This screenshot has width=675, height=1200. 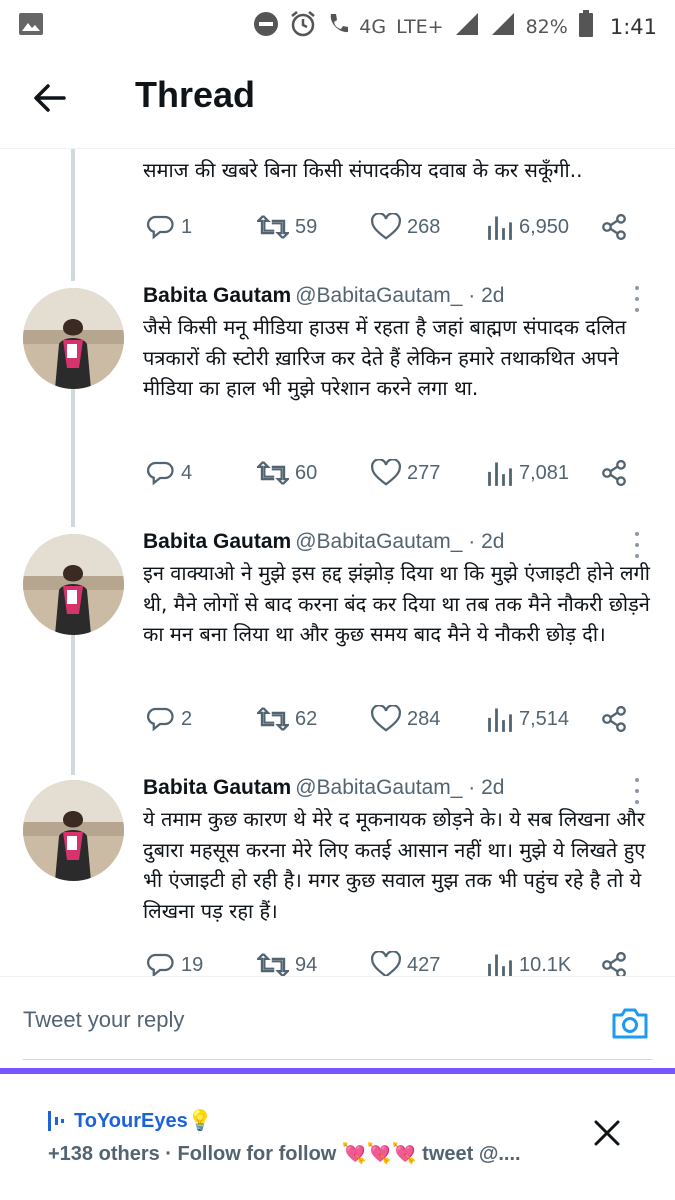 What do you see at coordinates (306, 472) in the screenshot?
I see `retweet-count: 60` at bounding box center [306, 472].